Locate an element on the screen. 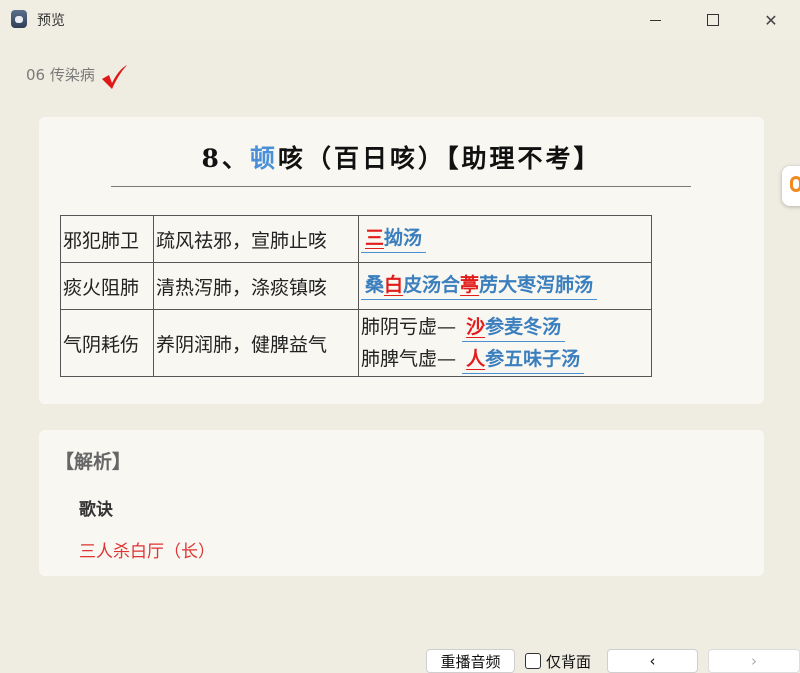  heading-suffix: 咳（百日咳）【助理不考】 is located at coordinates (439, 158).